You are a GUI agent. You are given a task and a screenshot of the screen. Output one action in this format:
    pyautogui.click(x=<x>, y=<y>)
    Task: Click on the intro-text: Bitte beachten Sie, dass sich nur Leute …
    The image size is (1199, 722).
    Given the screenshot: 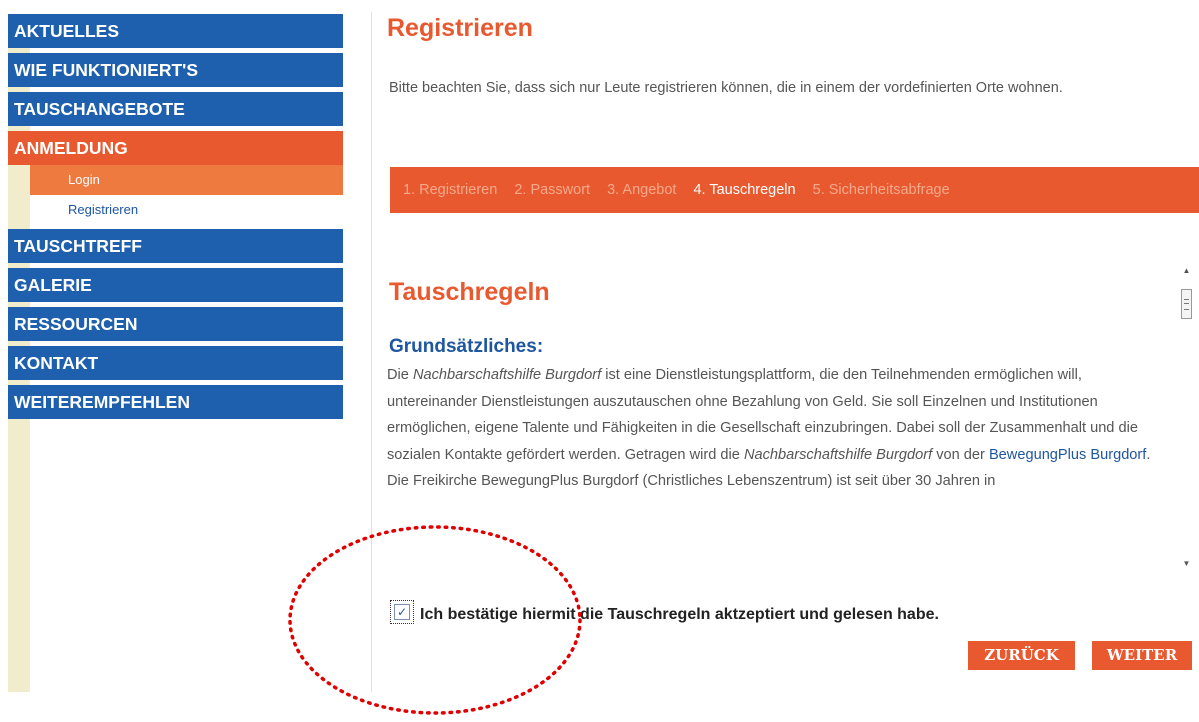 What is the action you would take?
    pyautogui.click(x=726, y=88)
    